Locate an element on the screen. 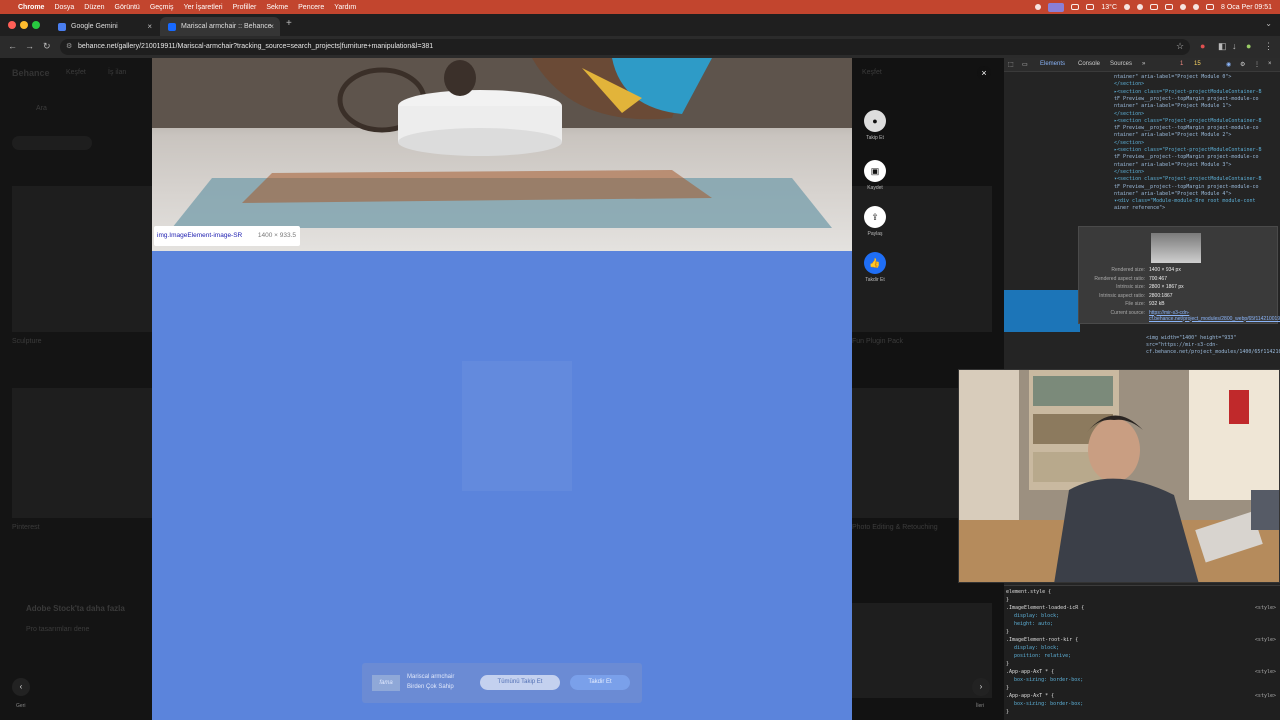 Image resolution: width=1280 pixels, height=720 pixels. download-icon: ↓ is located at coordinates (1234, 46).